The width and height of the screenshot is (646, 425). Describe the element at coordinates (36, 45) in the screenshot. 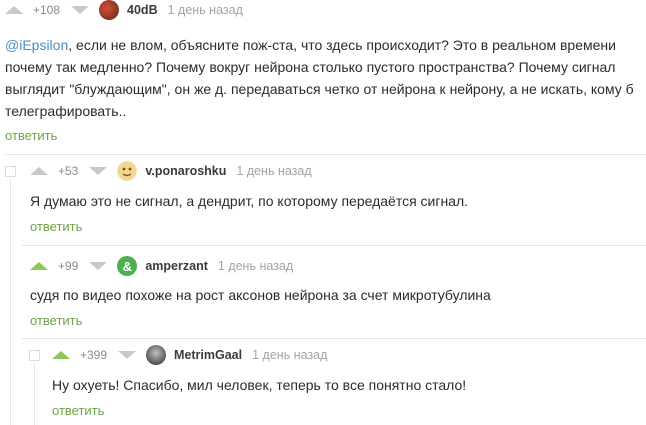

I see `user-mention: @iEpsilon` at that location.